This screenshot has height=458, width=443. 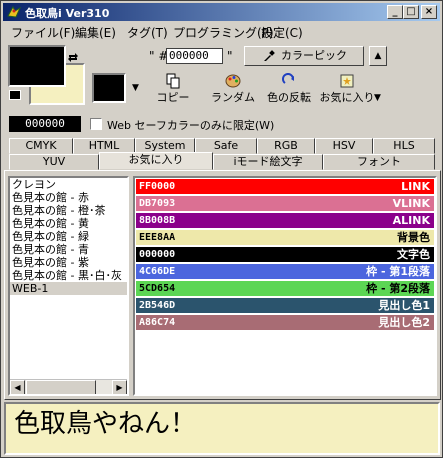 I want to click on tab-font: フォント, so click(x=379, y=162).